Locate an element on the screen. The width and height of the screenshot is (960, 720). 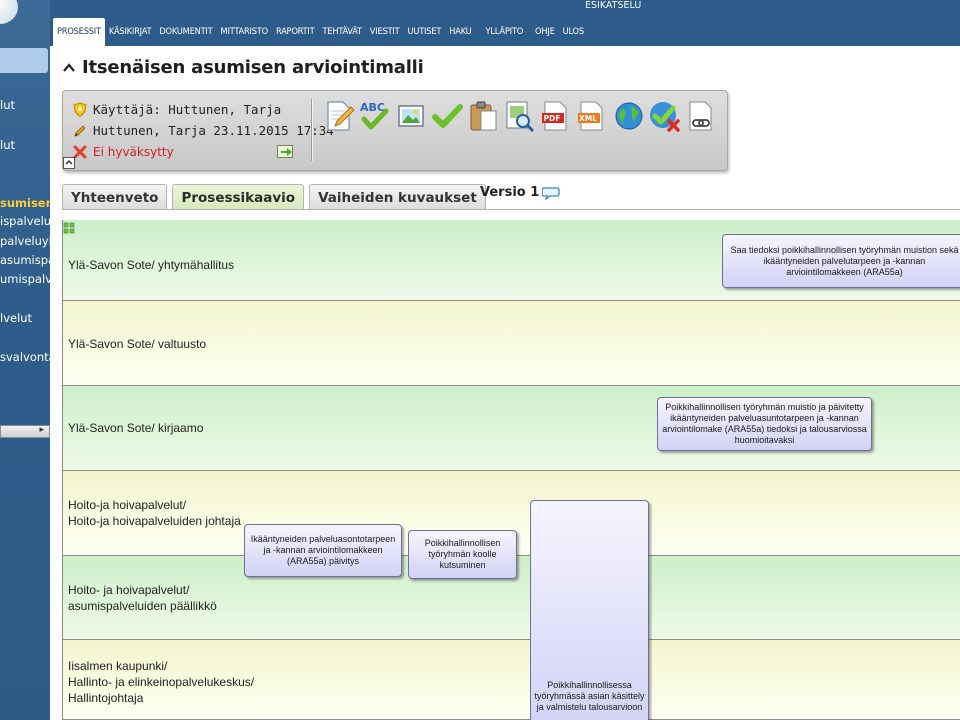
edit-document-icon is located at coordinates (339, 116).